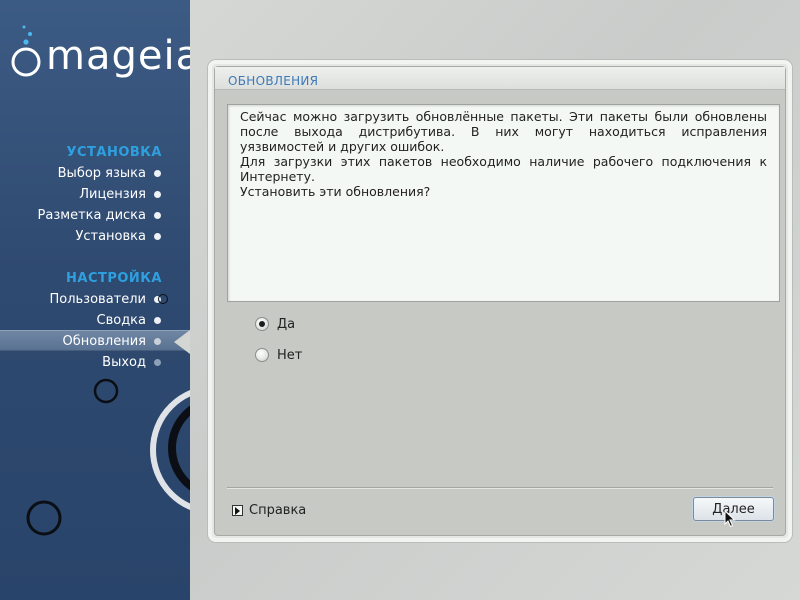 Image resolution: width=800 pixels, height=600 pixels. I want to click on radio-button-unchecked-icon, so click(262, 355).